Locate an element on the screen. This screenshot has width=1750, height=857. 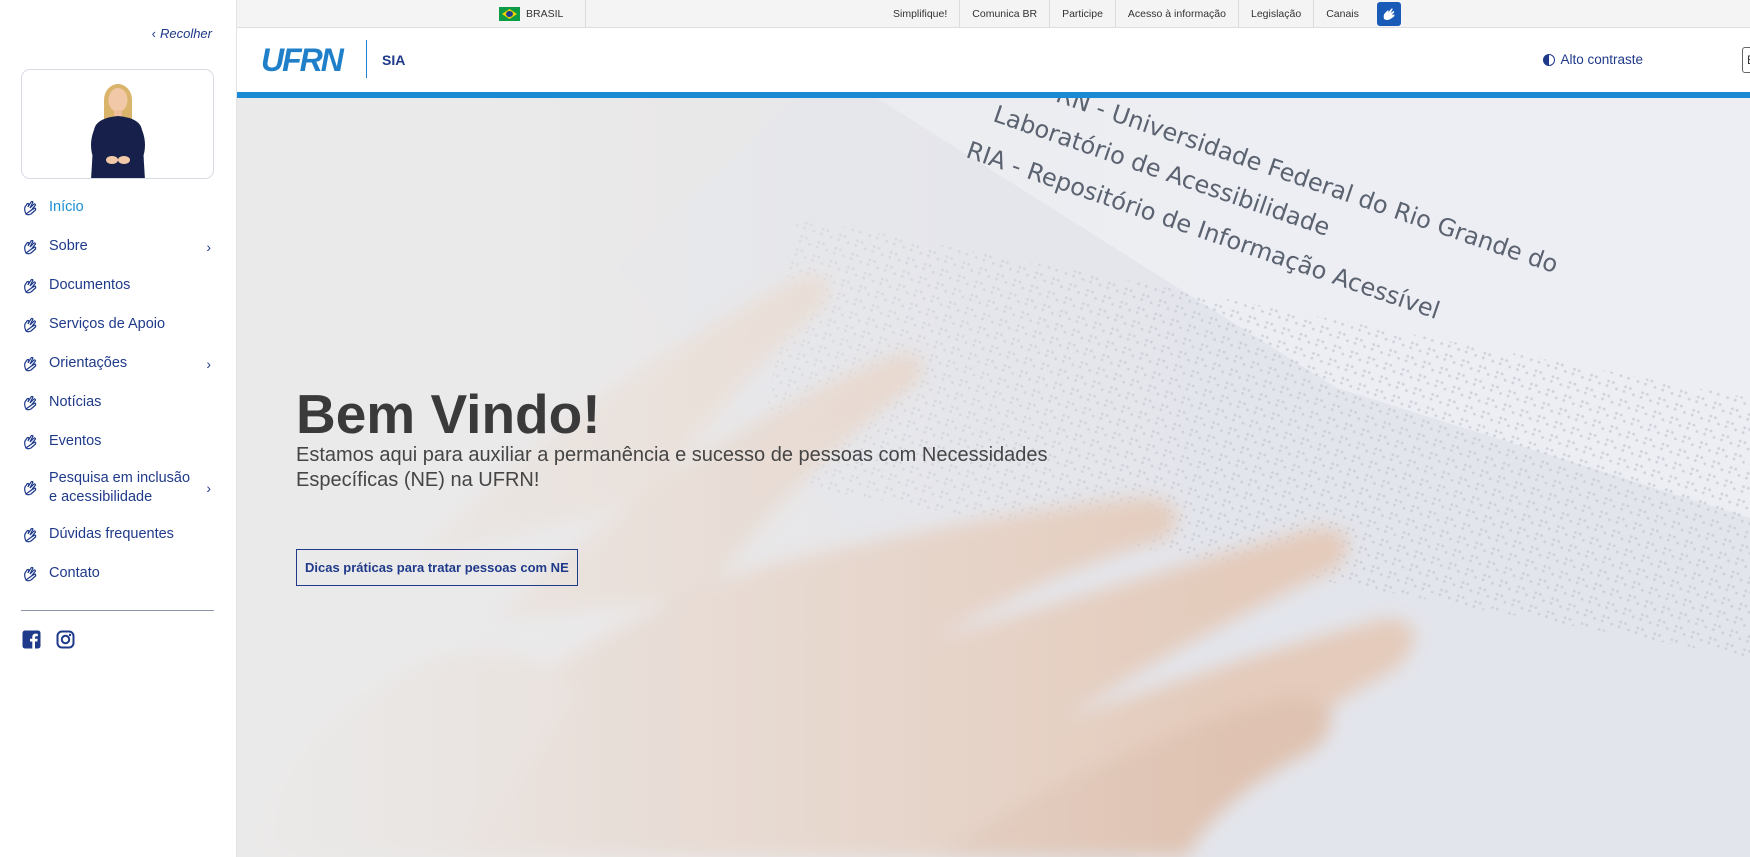
contrast-icon is located at coordinates (1549, 59).